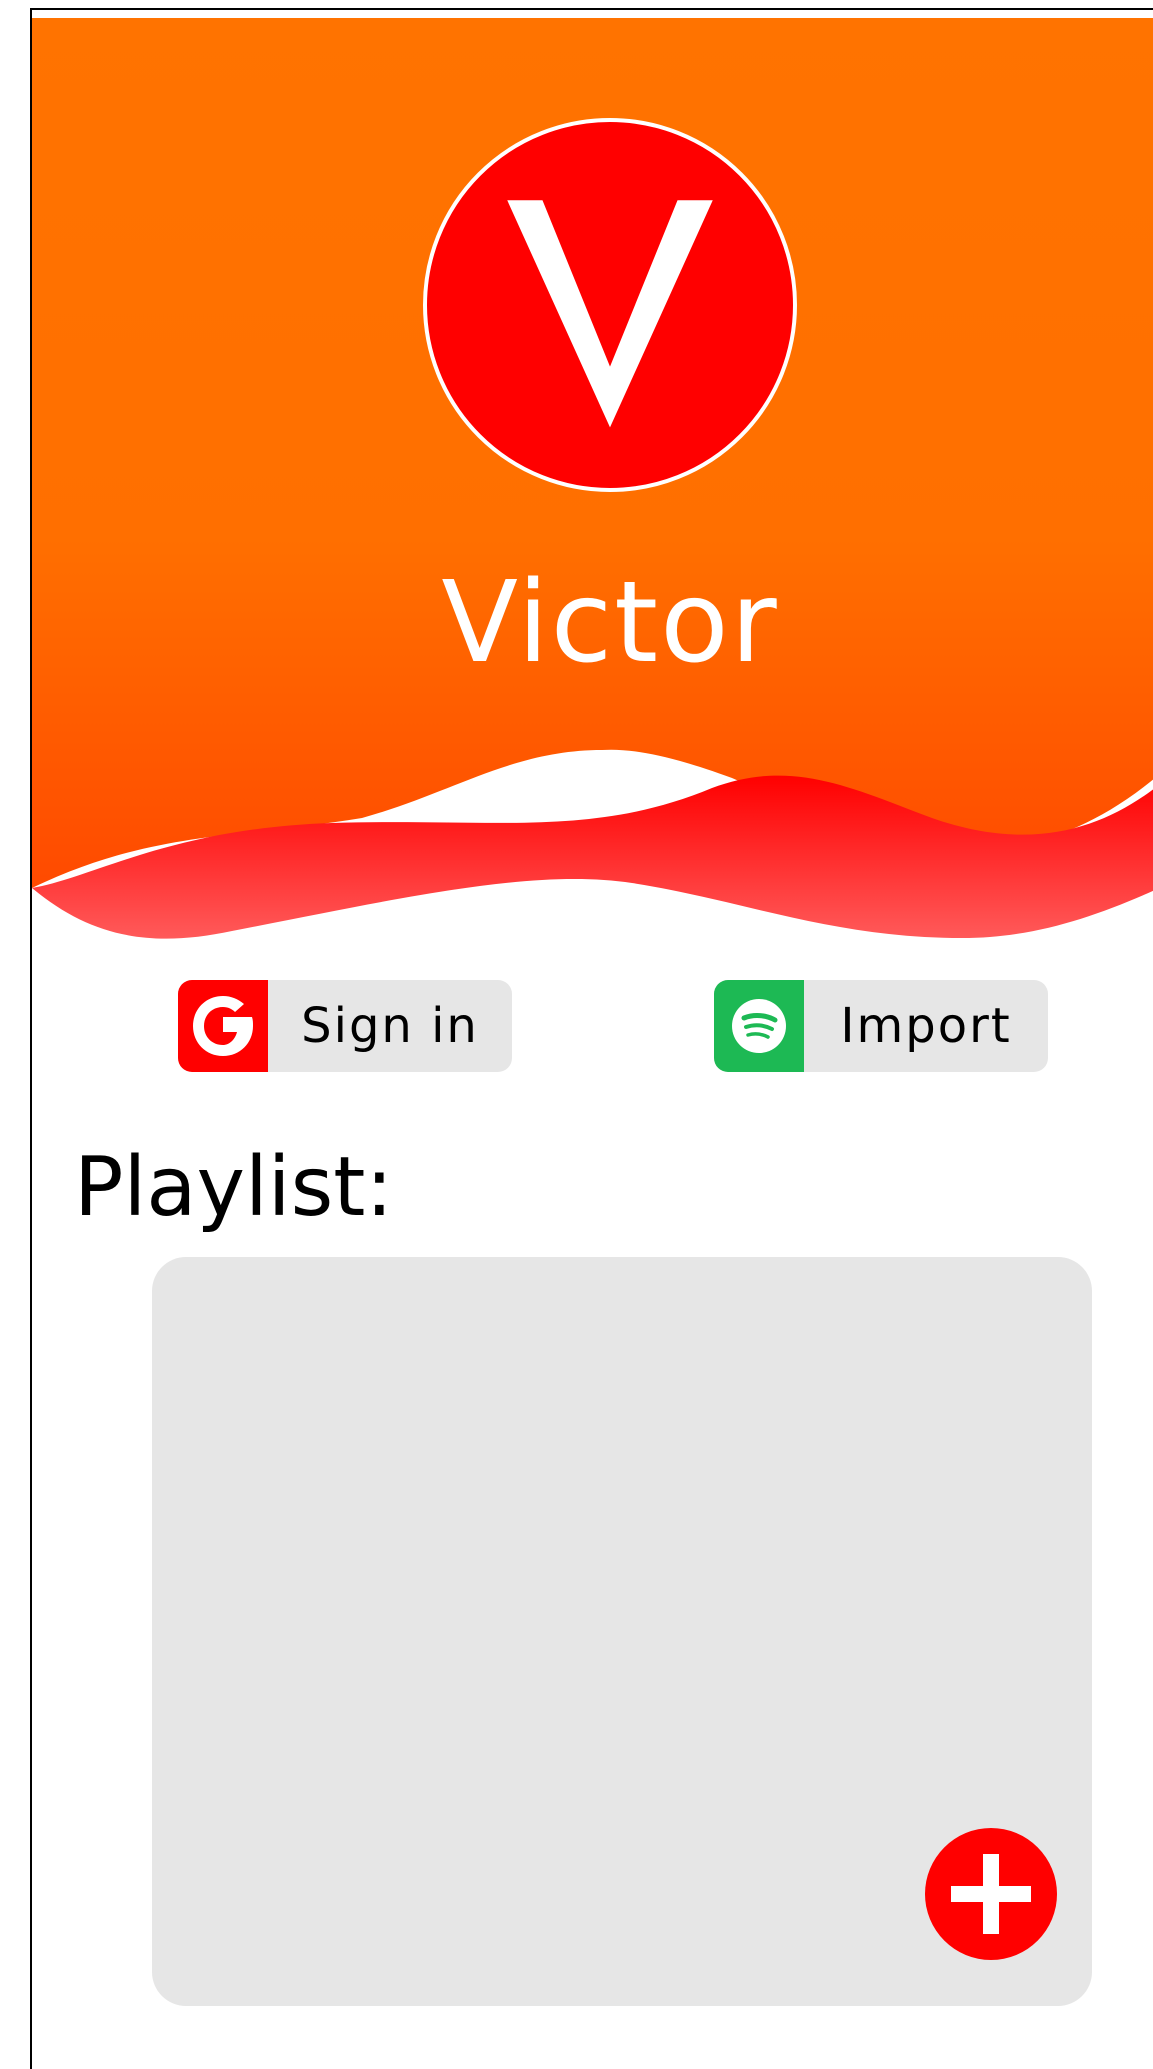 The height and width of the screenshot is (2069, 1153). I want to click on user-name: Victor, so click(610, 623).